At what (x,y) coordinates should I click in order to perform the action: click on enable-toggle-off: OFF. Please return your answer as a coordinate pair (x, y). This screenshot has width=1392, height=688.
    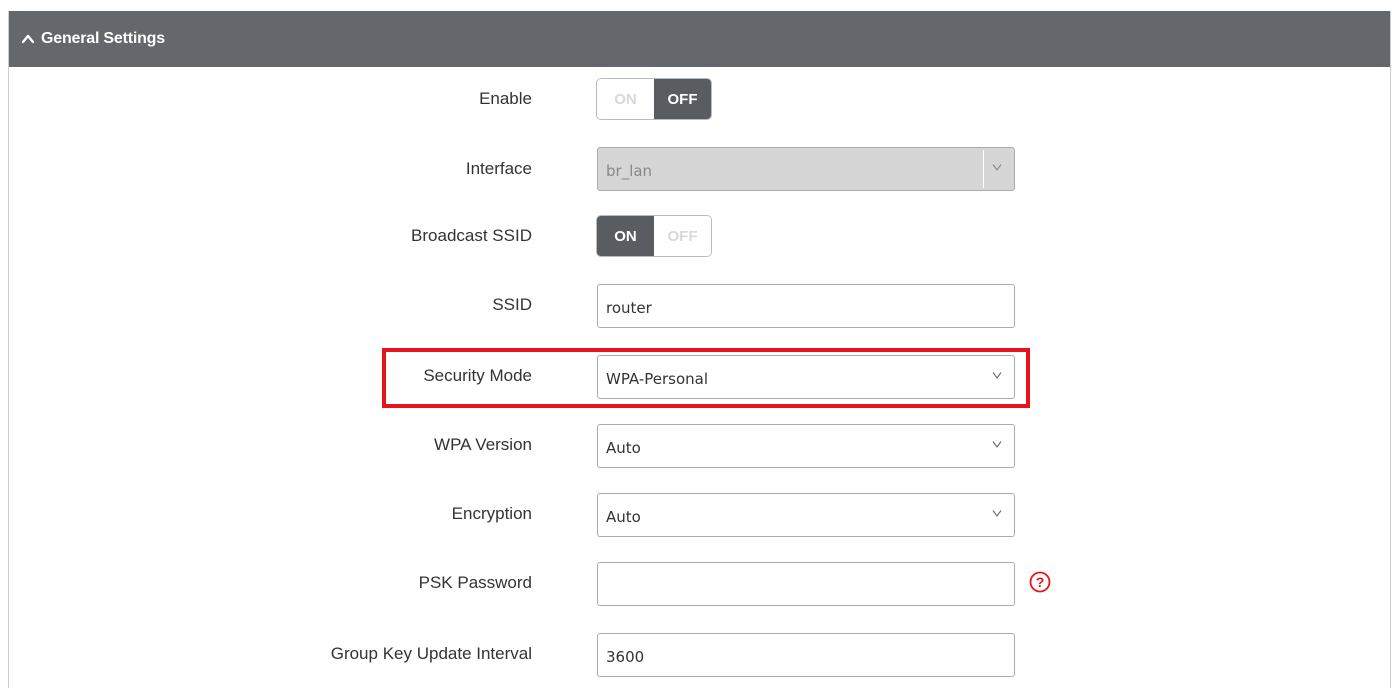
    Looking at the image, I should click on (682, 99).